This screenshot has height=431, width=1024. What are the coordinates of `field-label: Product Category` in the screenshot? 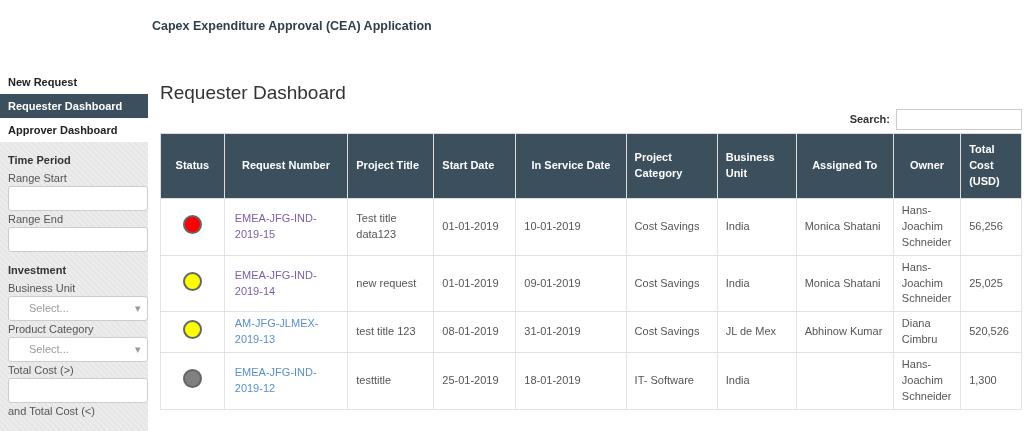 It's located at (51, 329).